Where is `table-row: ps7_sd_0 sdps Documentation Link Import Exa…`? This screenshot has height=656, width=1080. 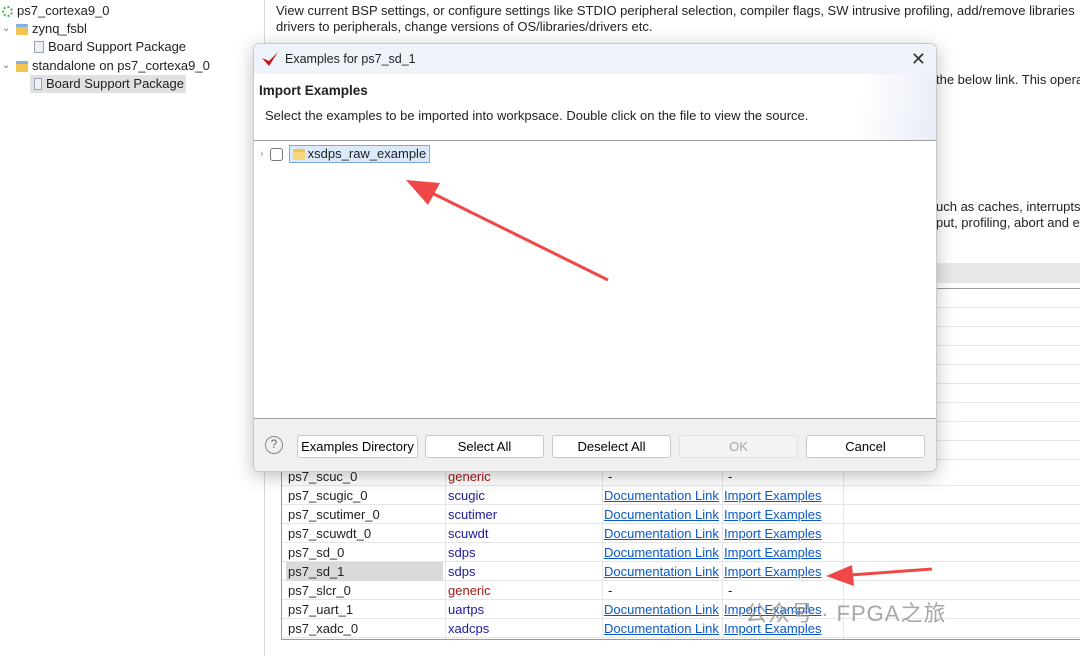 table-row: ps7_sd_0 sdps Documentation Link Import Exa… is located at coordinates (681, 552).